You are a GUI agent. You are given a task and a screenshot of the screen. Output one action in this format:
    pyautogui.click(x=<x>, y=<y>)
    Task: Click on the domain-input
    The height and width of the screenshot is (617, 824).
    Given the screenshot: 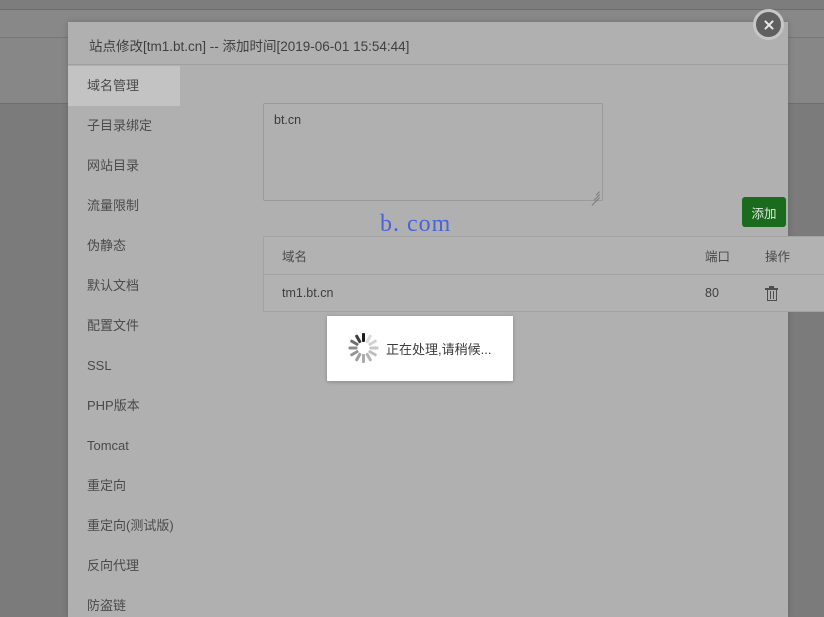 What is the action you would take?
    pyautogui.click(x=433, y=152)
    